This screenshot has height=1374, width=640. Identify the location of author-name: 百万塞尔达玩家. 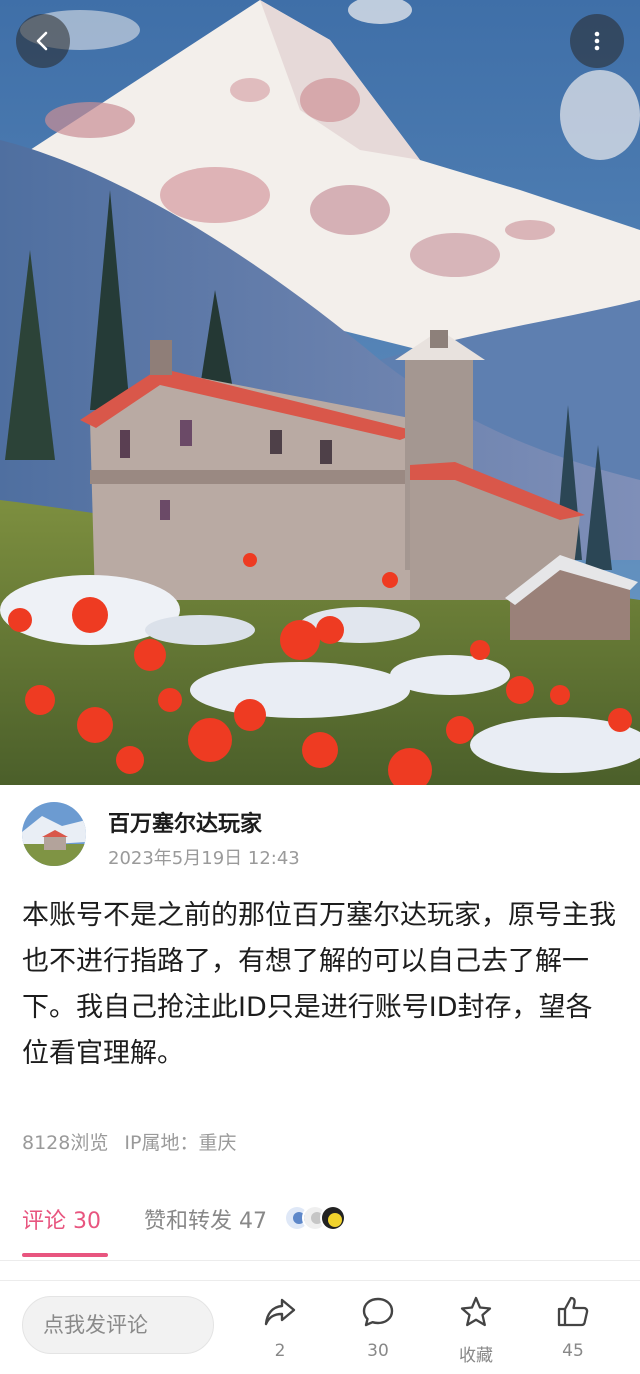
(185, 822).